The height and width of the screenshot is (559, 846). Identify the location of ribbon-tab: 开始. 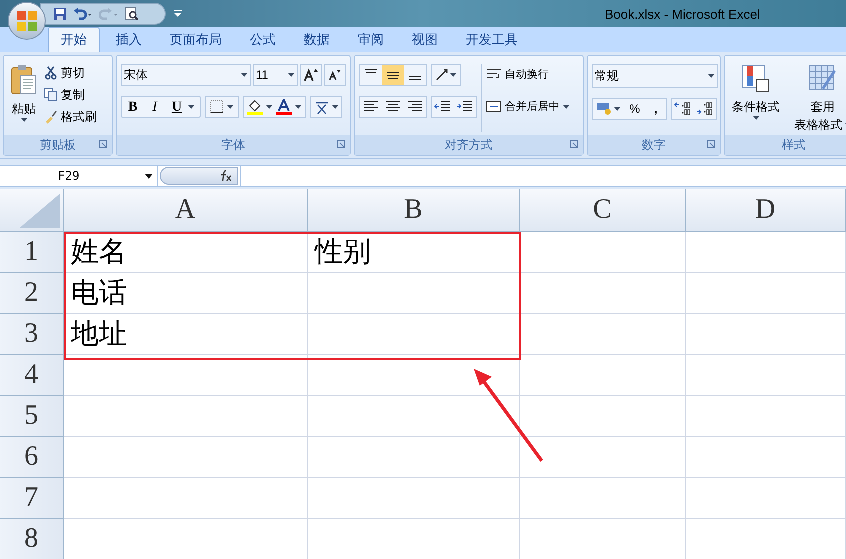
(74, 39).